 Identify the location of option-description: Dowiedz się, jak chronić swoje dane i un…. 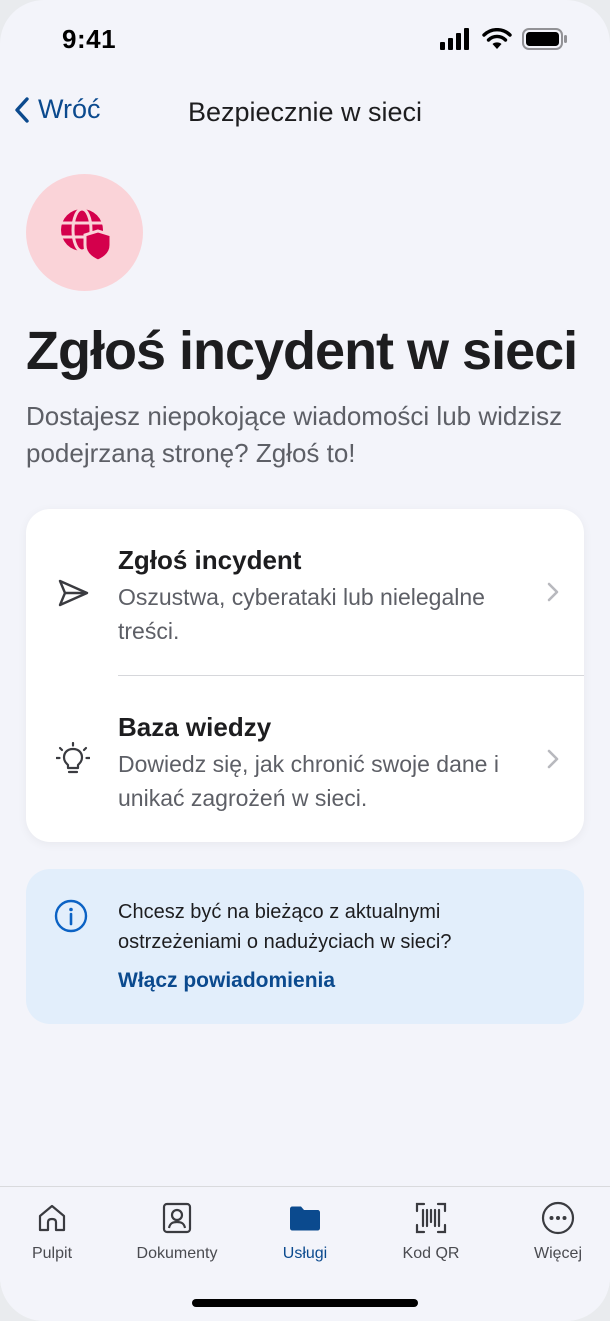
(308, 781).